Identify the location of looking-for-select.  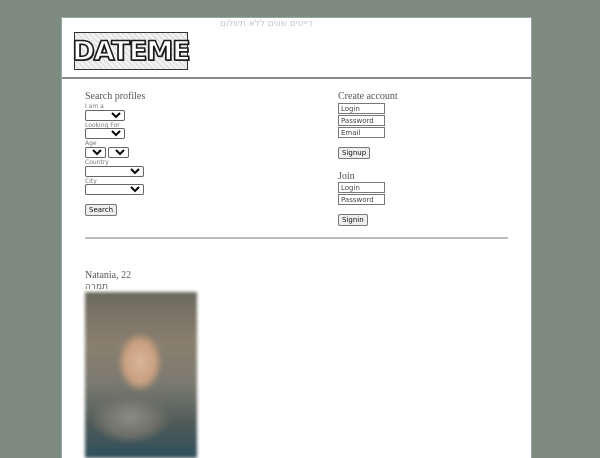
(105, 133).